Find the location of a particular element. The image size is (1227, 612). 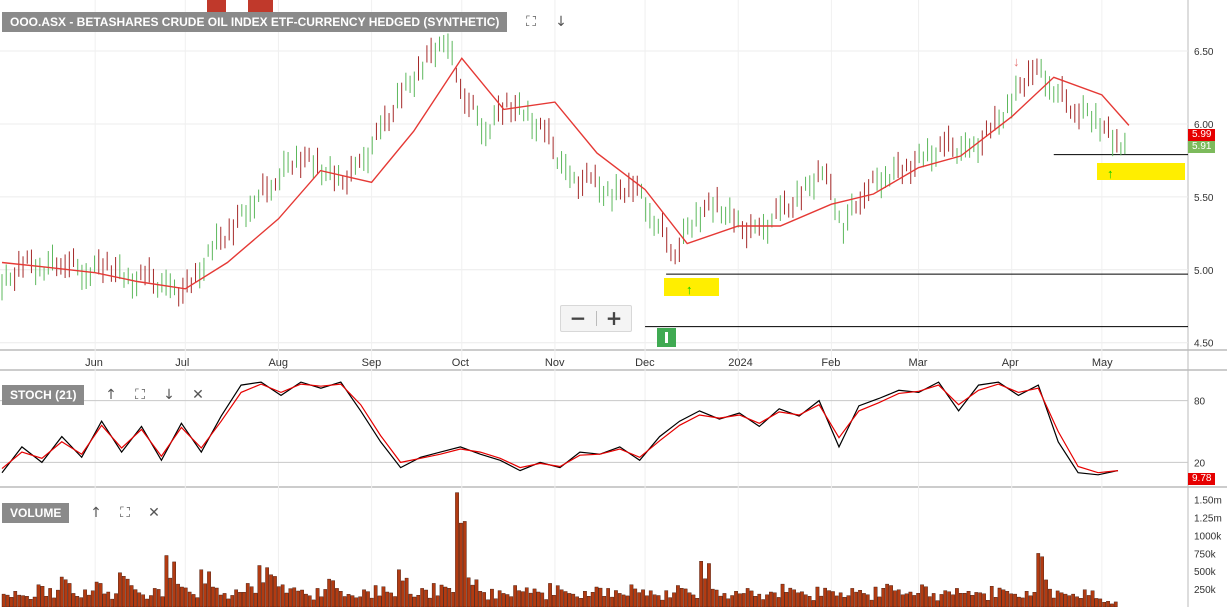

x-tick-label: Jul is located at coordinates (182, 363).